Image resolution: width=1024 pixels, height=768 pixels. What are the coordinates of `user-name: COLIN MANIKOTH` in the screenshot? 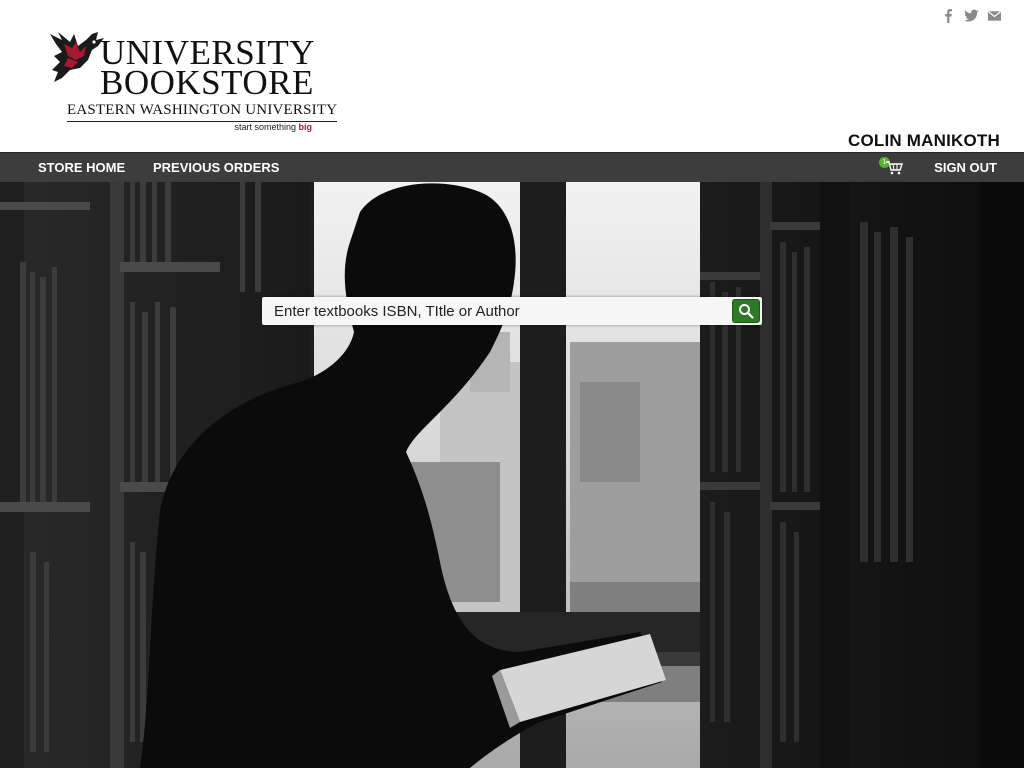 It's located at (923, 140).